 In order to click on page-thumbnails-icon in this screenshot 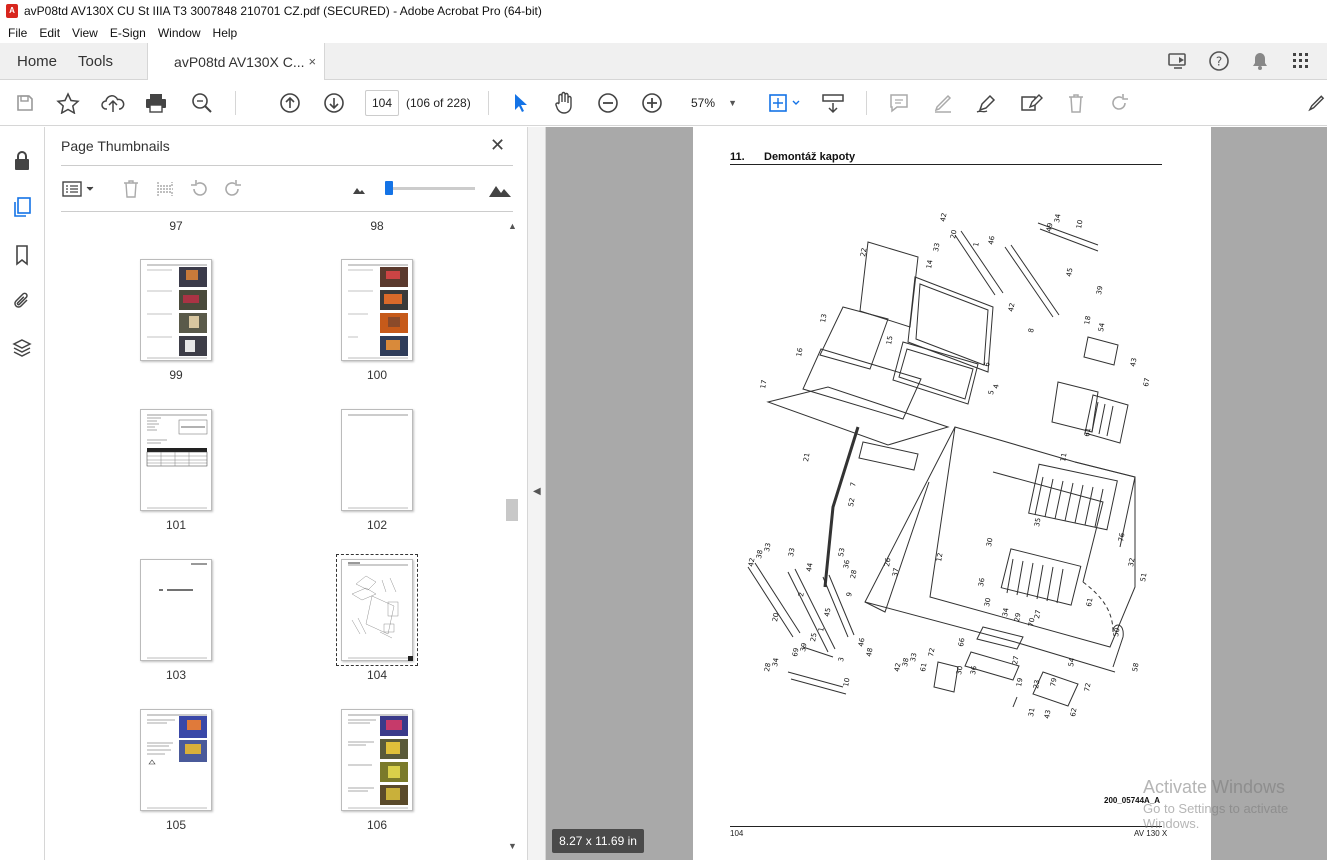, I will do `click(22, 207)`.